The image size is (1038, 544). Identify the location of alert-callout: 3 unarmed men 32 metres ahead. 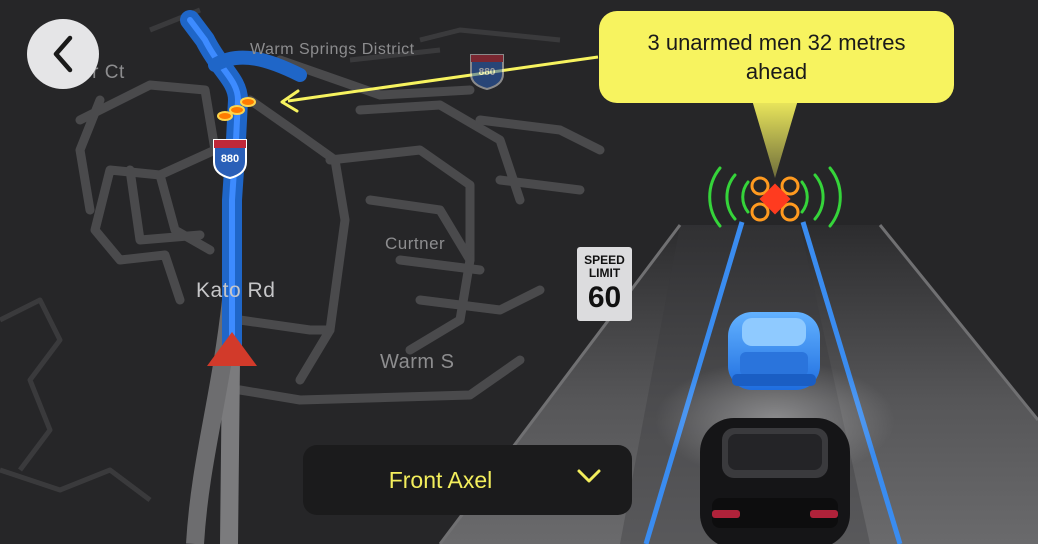
(776, 57).